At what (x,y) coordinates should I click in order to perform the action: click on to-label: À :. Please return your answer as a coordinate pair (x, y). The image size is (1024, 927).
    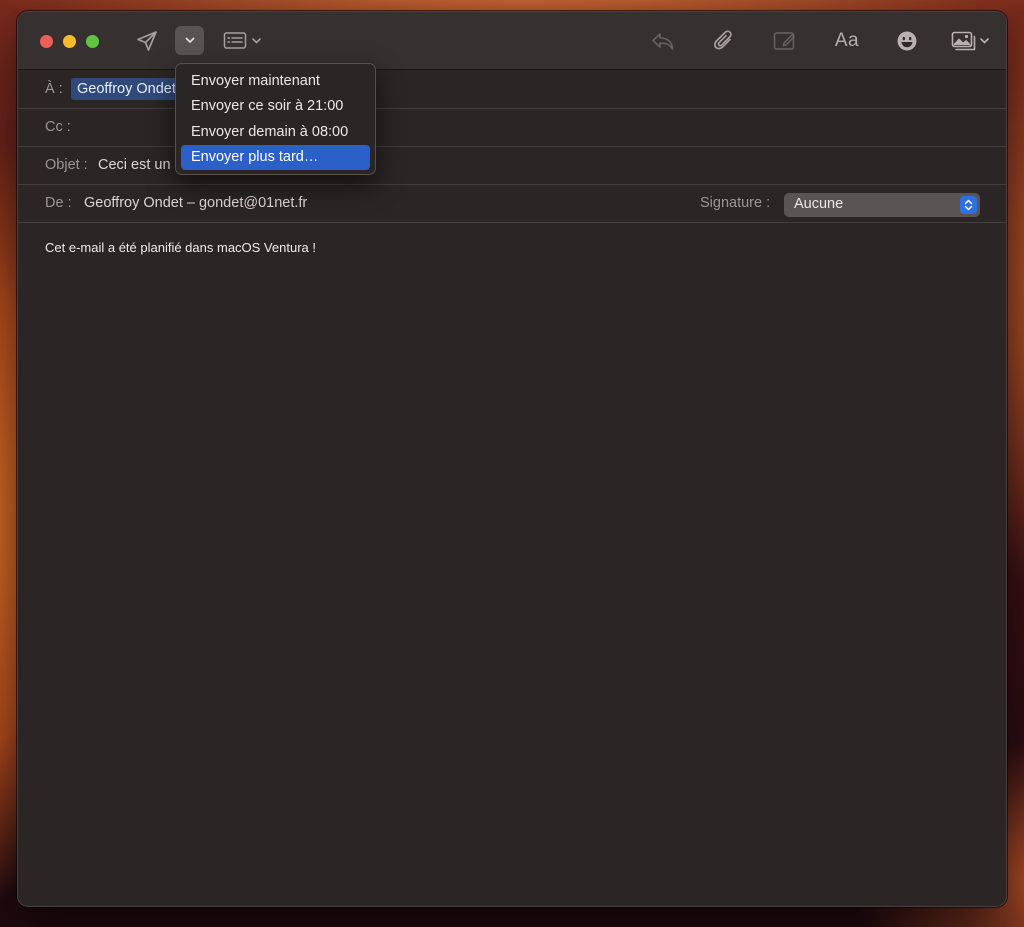
    Looking at the image, I should click on (54, 89).